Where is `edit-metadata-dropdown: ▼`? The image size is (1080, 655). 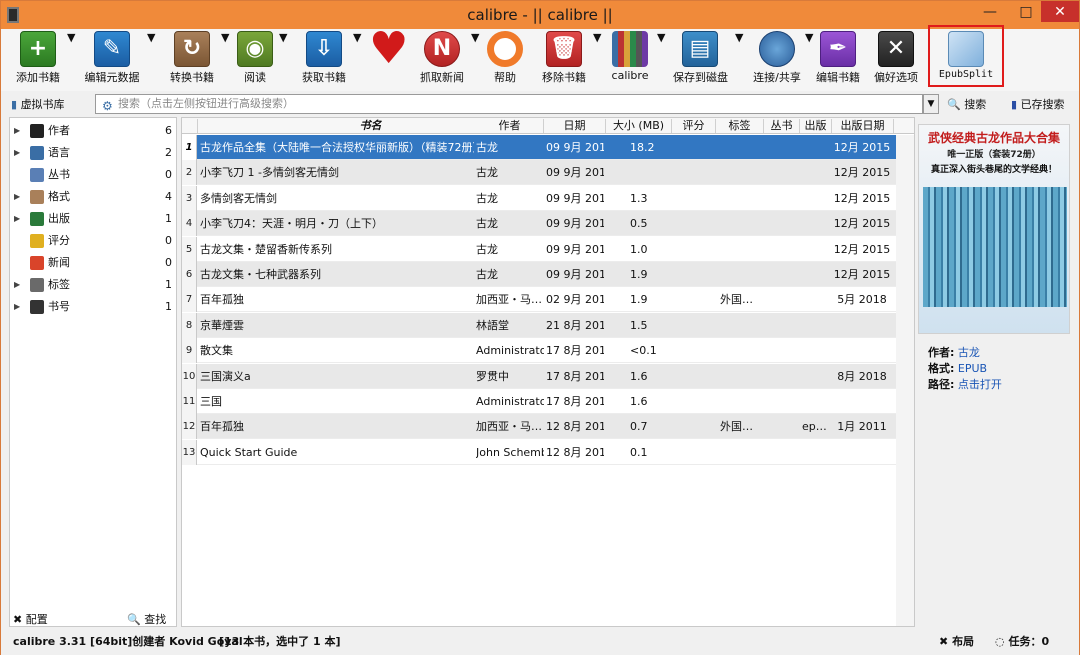 edit-metadata-dropdown: ▼ is located at coordinates (151, 60).